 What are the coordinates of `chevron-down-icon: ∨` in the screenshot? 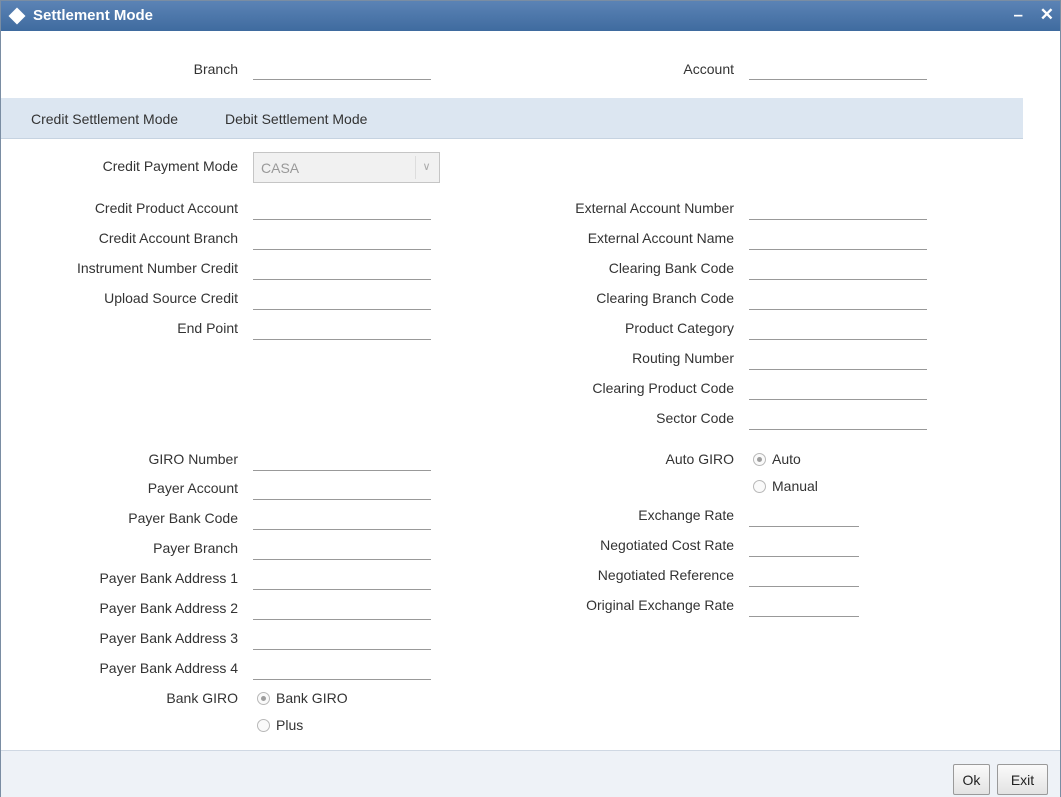 It's located at (426, 167).